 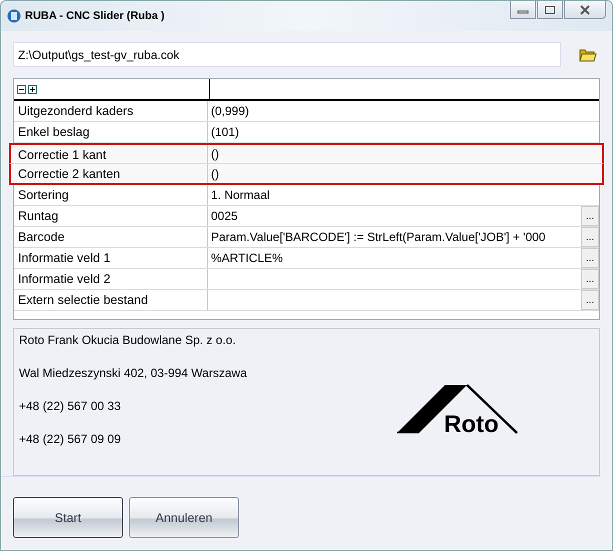 I want to click on property-name: Sortering, so click(x=111, y=195).